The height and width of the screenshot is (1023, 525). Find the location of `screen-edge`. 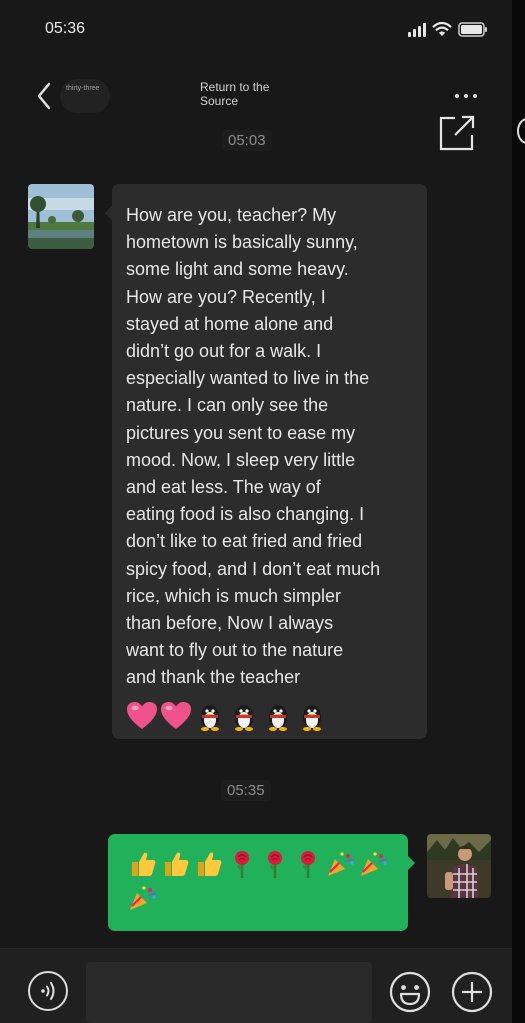

screen-edge is located at coordinates (518, 511).